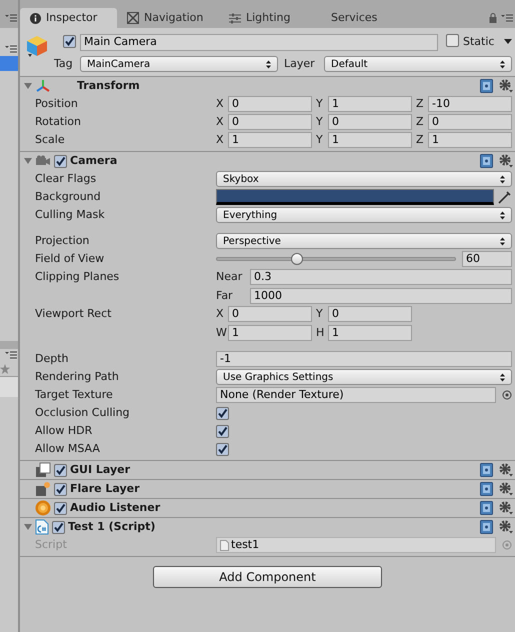 Image resolution: width=515 pixels, height=632 pixels. I want to click on slider-track, so click(336, 259).